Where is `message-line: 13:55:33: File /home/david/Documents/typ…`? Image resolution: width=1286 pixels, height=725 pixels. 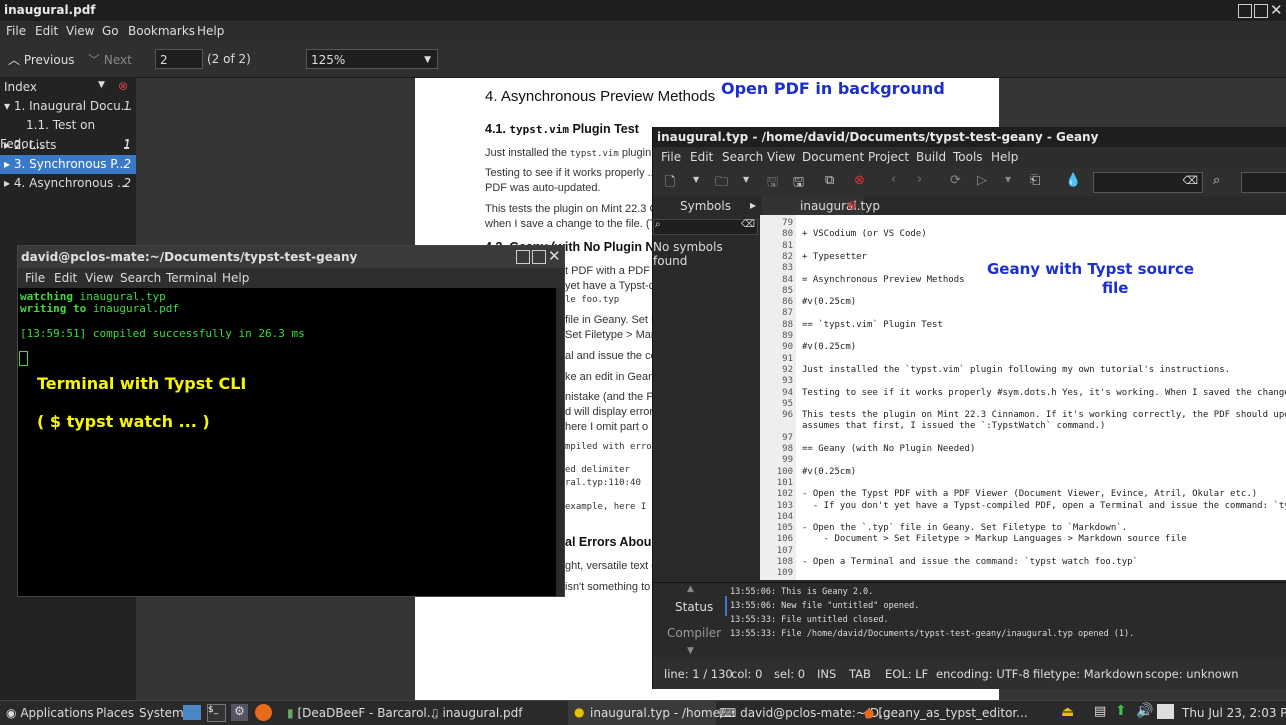 message-line: 13:55:33: File /home/david/Documents/typ… is located at coordinates (932, 634).